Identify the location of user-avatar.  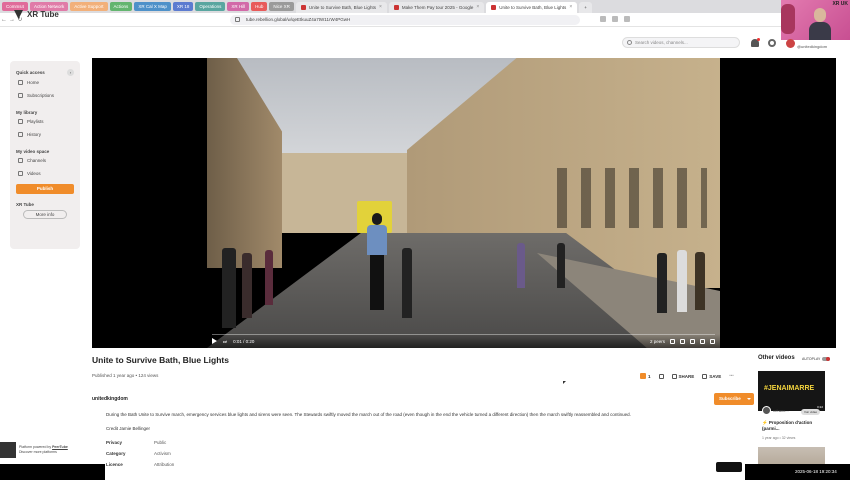
(790, 43).